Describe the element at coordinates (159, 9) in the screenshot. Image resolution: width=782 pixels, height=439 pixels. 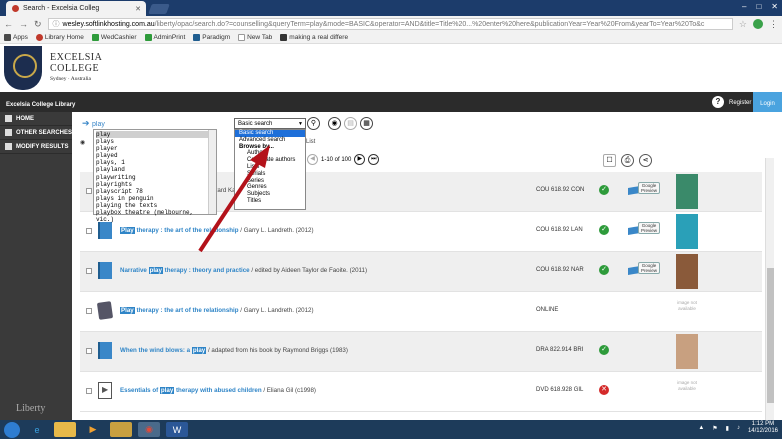
I see `new-tab-button` at that location.